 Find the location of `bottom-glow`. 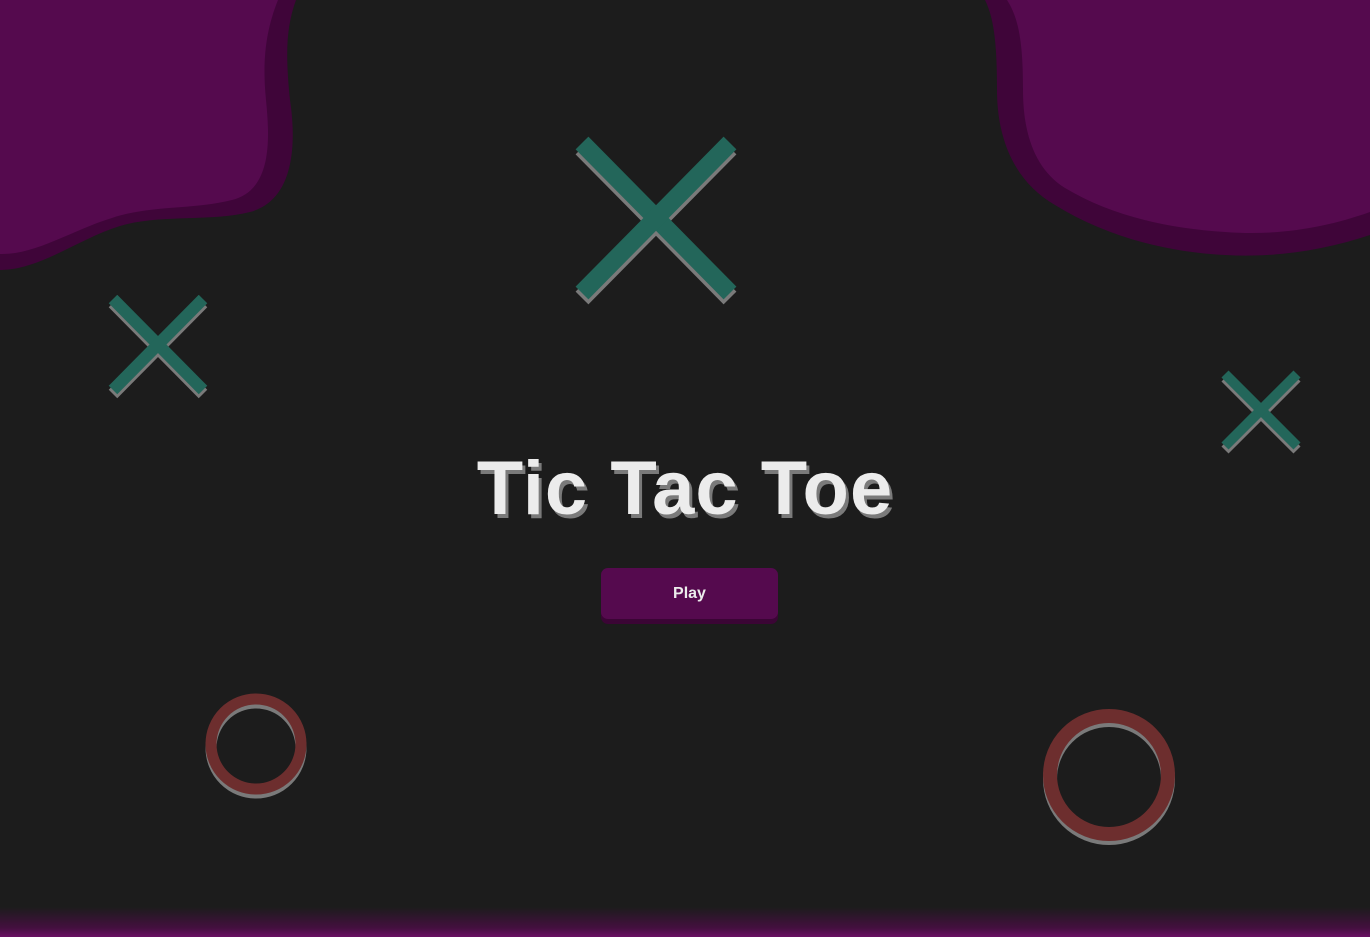

bottom-glow is located at coordinates (685, 922).